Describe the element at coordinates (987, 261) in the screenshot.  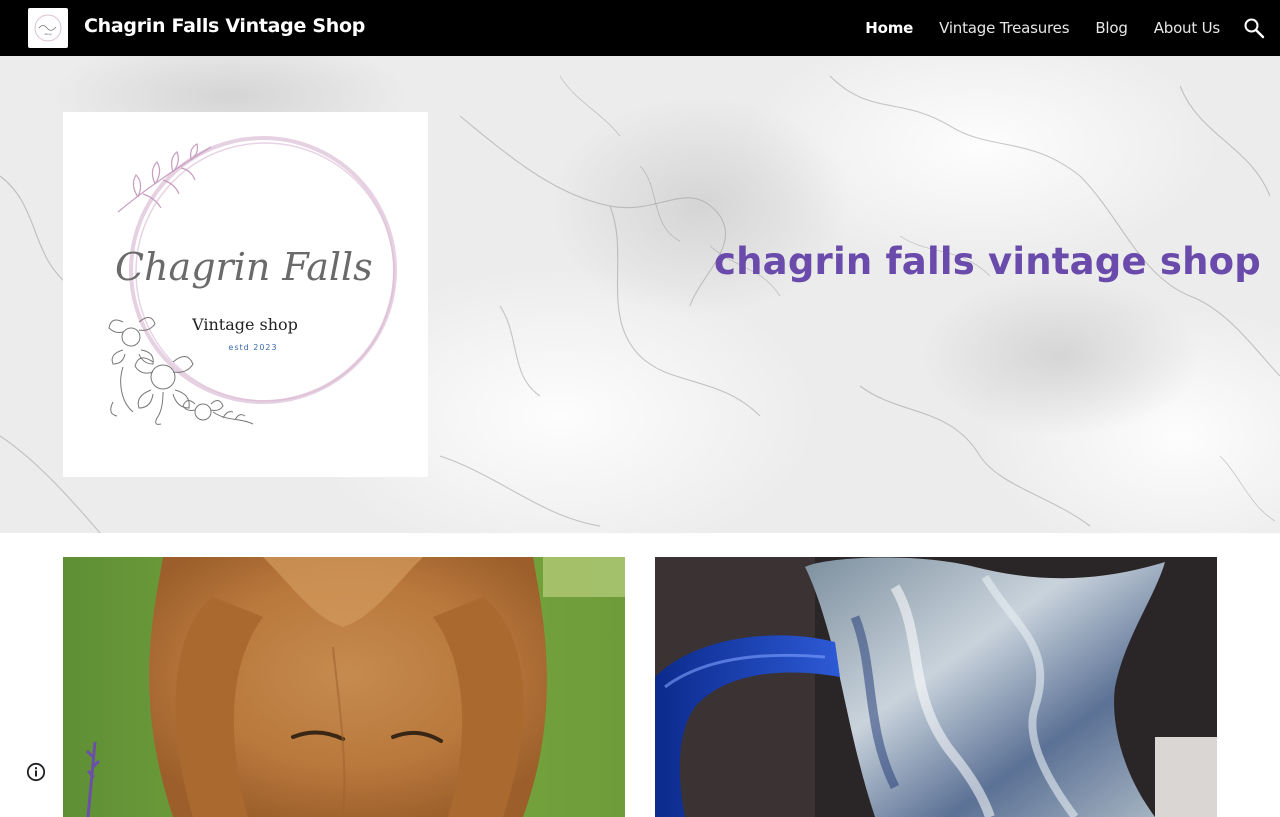
I see `hero-heading: chagrin falls vintage shop` at that location.